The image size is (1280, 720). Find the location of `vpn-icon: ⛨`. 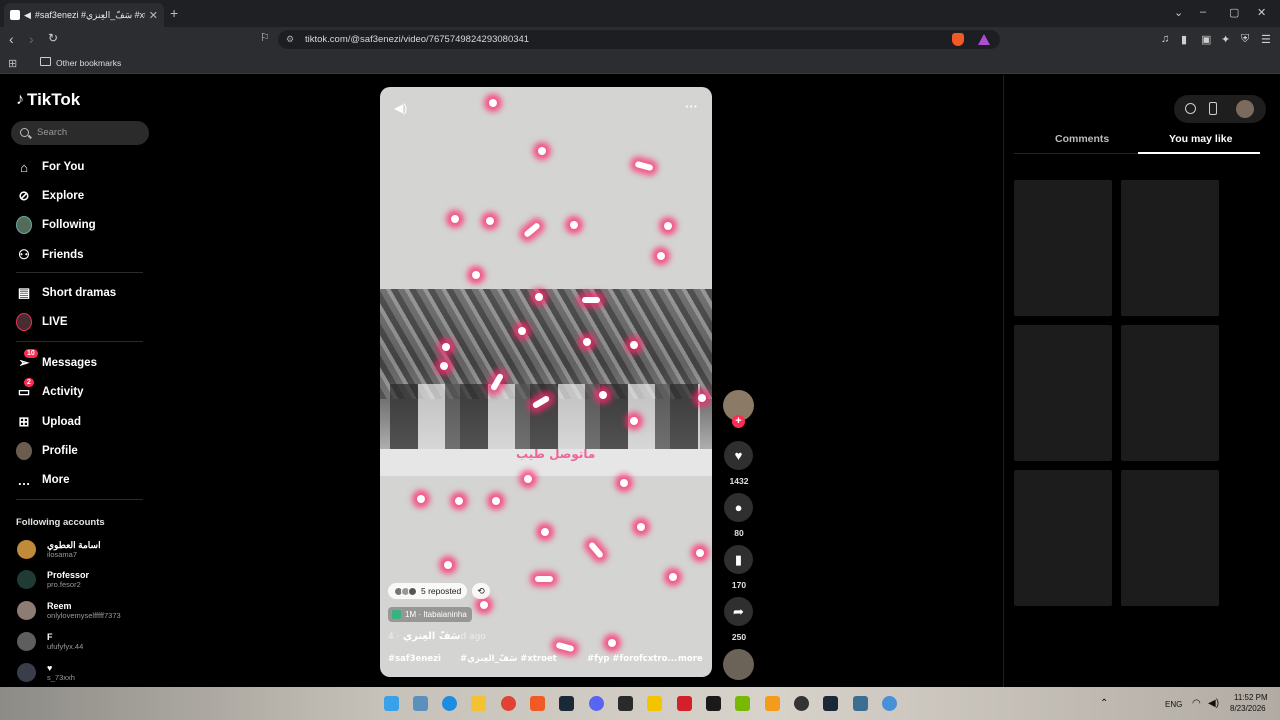

vpn-icon: ⛨ is located at coordinates (1245, 39).